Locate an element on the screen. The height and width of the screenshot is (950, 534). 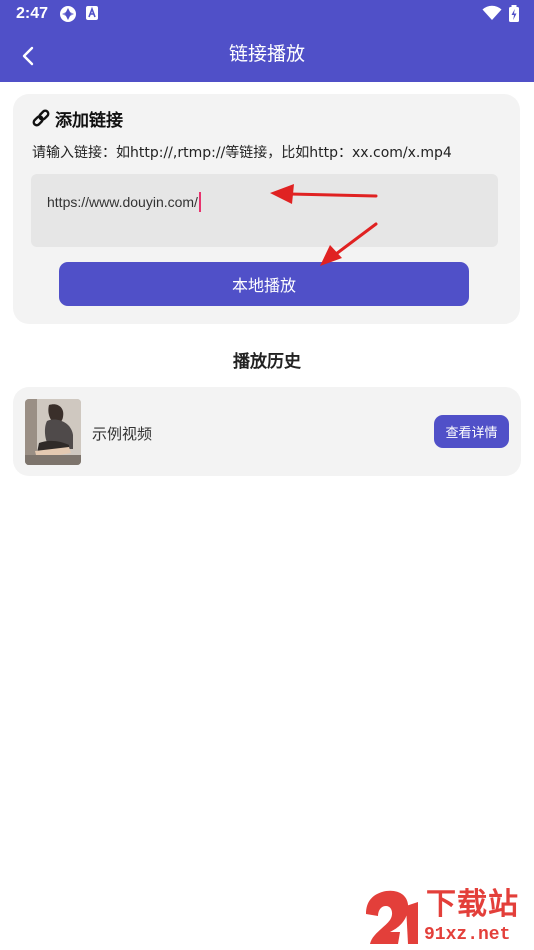
url-input: https://www.douyin.com/ is located at coordinates (264, 210).